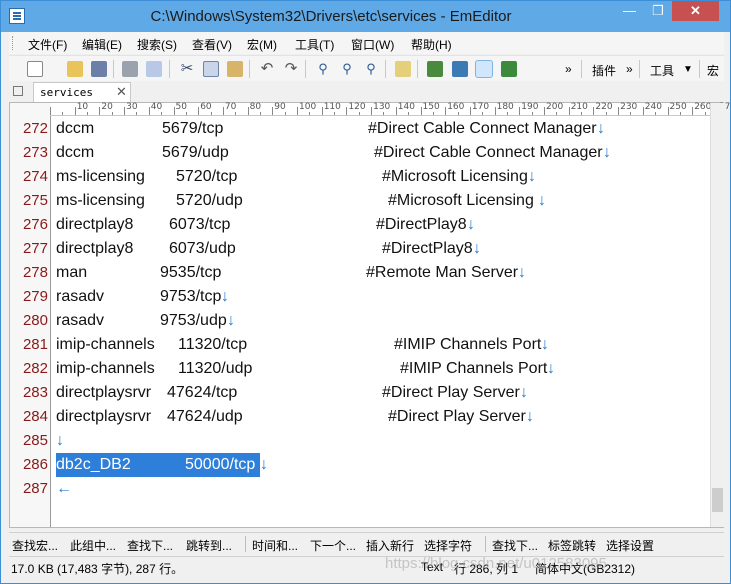 The width and height of the screenshot is (731, 584). I want to click on wrap-none-icon, so click(435, 69).